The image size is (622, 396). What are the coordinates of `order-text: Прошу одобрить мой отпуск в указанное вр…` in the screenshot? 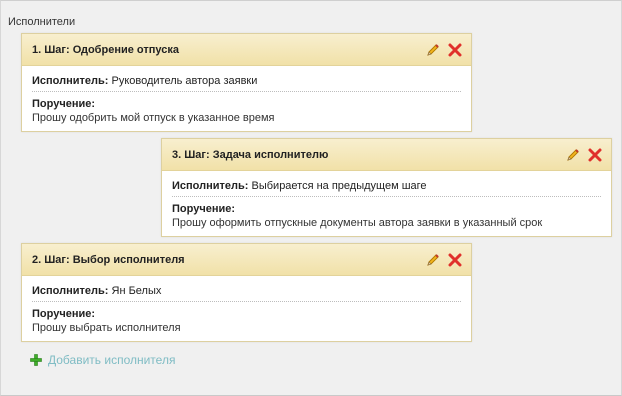 It's located at (153, 118).